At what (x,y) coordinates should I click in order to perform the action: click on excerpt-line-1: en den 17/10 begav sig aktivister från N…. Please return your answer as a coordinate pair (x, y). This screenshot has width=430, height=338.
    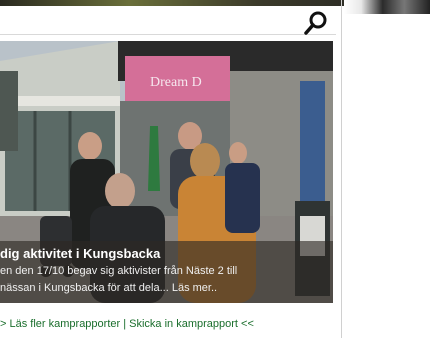
    Looking at the image, I should click on (119, 271).